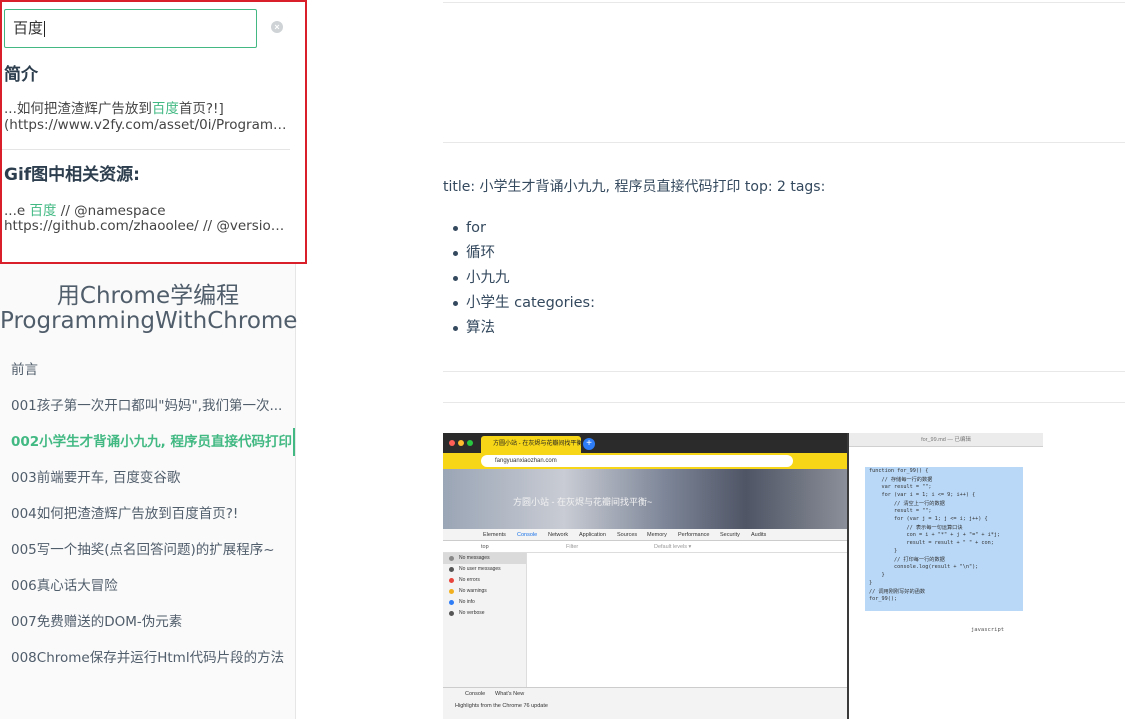  I want to click on result-group-title: Gif图中相关资源:, so click(72, 175).